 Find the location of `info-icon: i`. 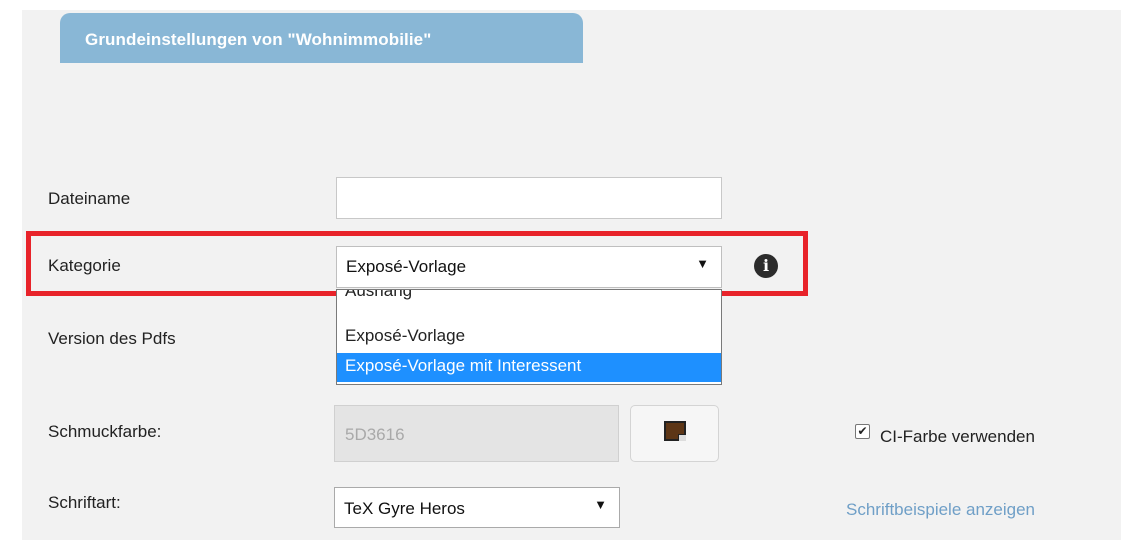

info-icon: i is located at coordinates (766, 266).